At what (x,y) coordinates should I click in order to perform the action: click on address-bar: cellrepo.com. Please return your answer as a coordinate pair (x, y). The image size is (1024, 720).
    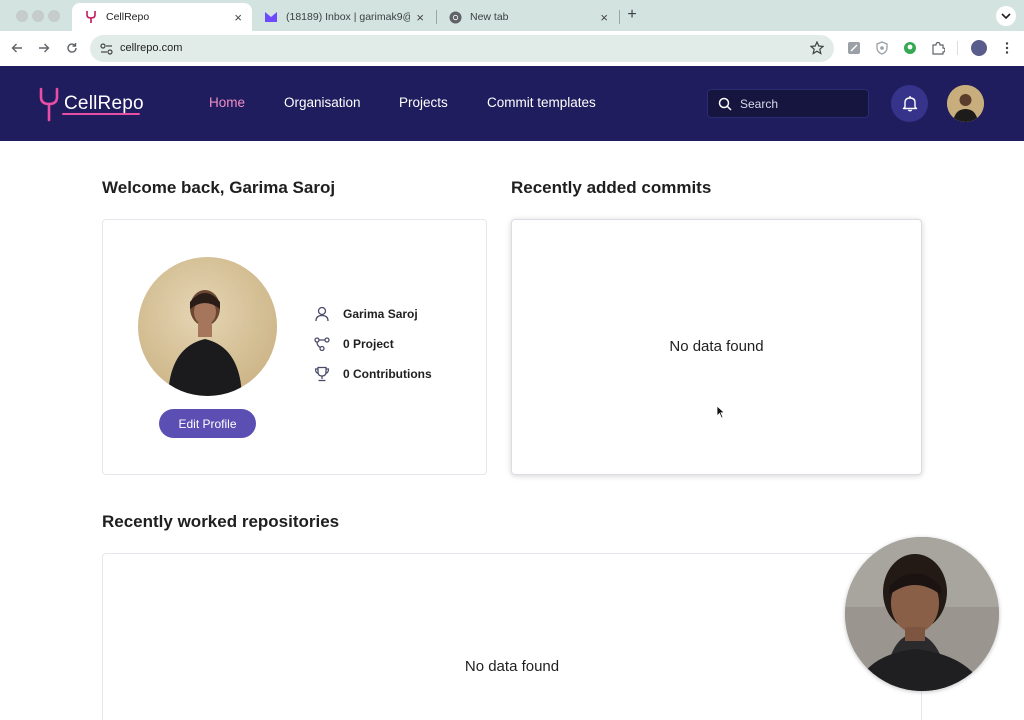
    Looking at the image, I should click on (462, 48).